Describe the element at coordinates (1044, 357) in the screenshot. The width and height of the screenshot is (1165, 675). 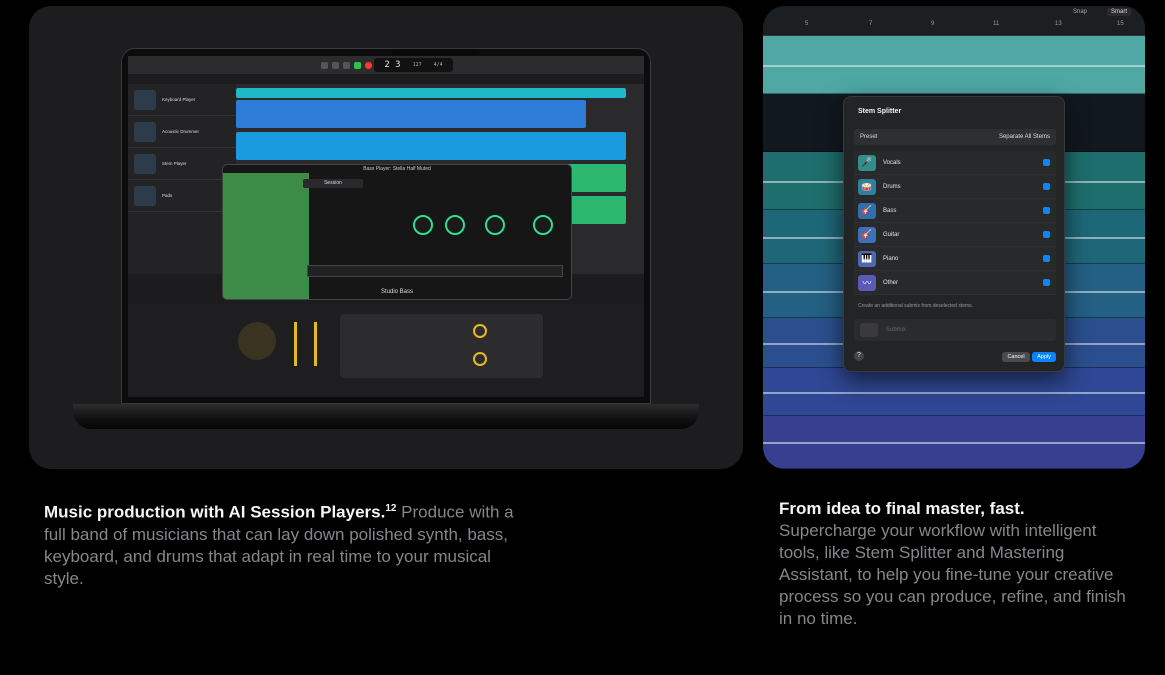
I see `apply-button: Apply` at that location.